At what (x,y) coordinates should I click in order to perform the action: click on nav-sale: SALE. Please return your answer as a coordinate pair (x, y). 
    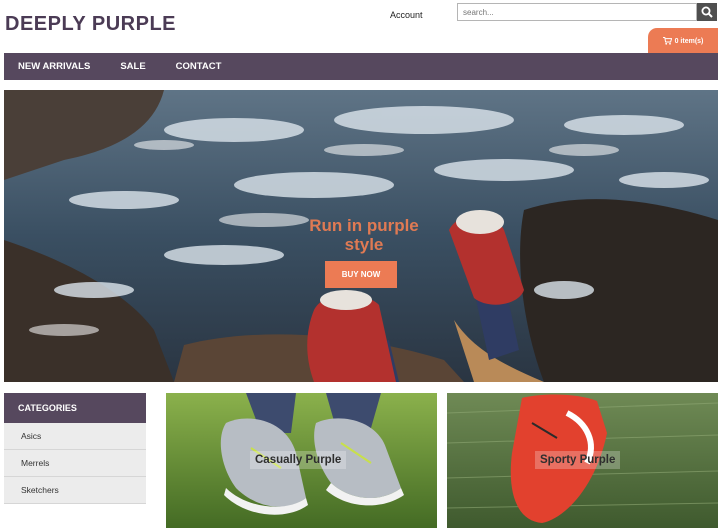
    Looking at the image, I should click on (132, 66).